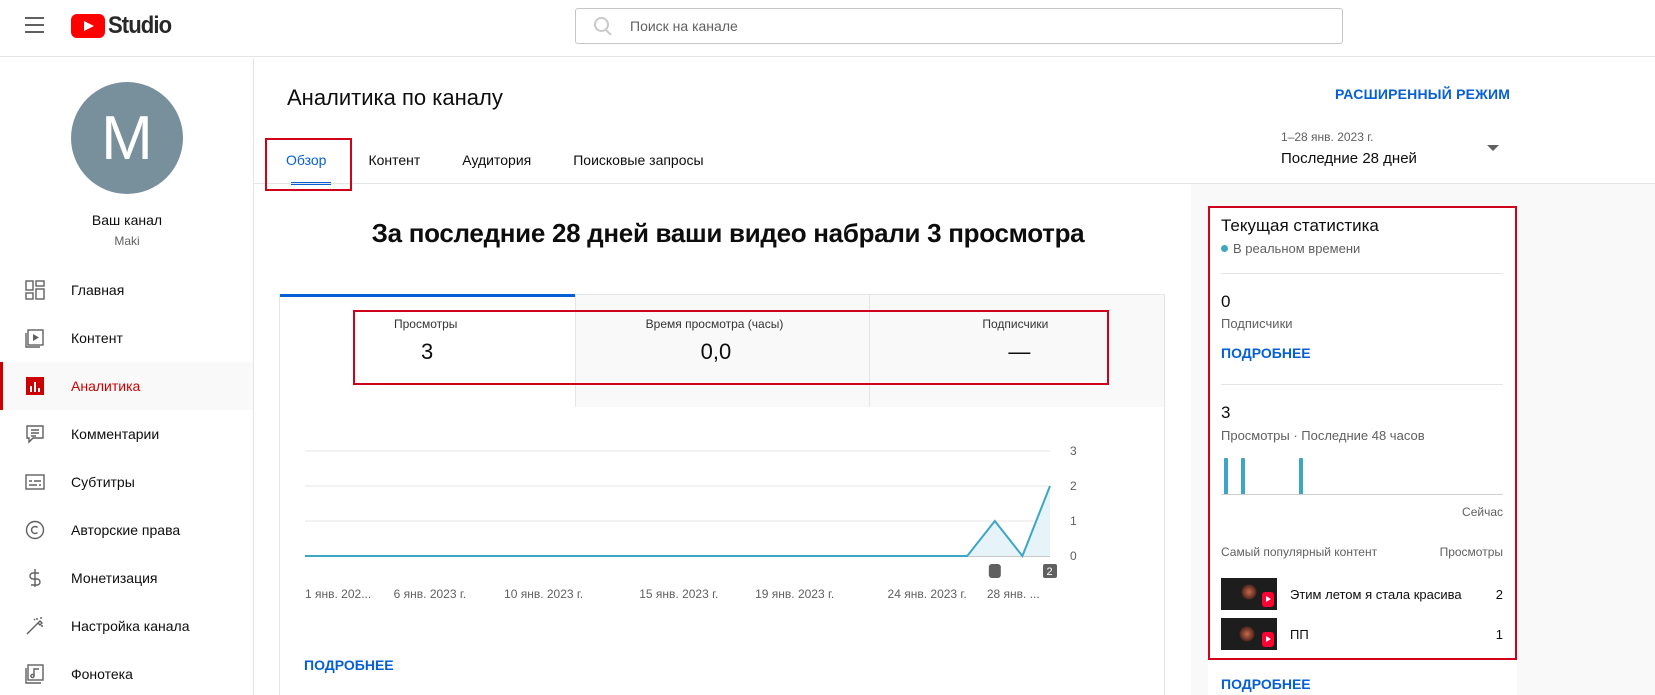 This screenshot has width=1655, height=695. I want to click on sidebar-item-comments: Комментарии, so click(126, 434).